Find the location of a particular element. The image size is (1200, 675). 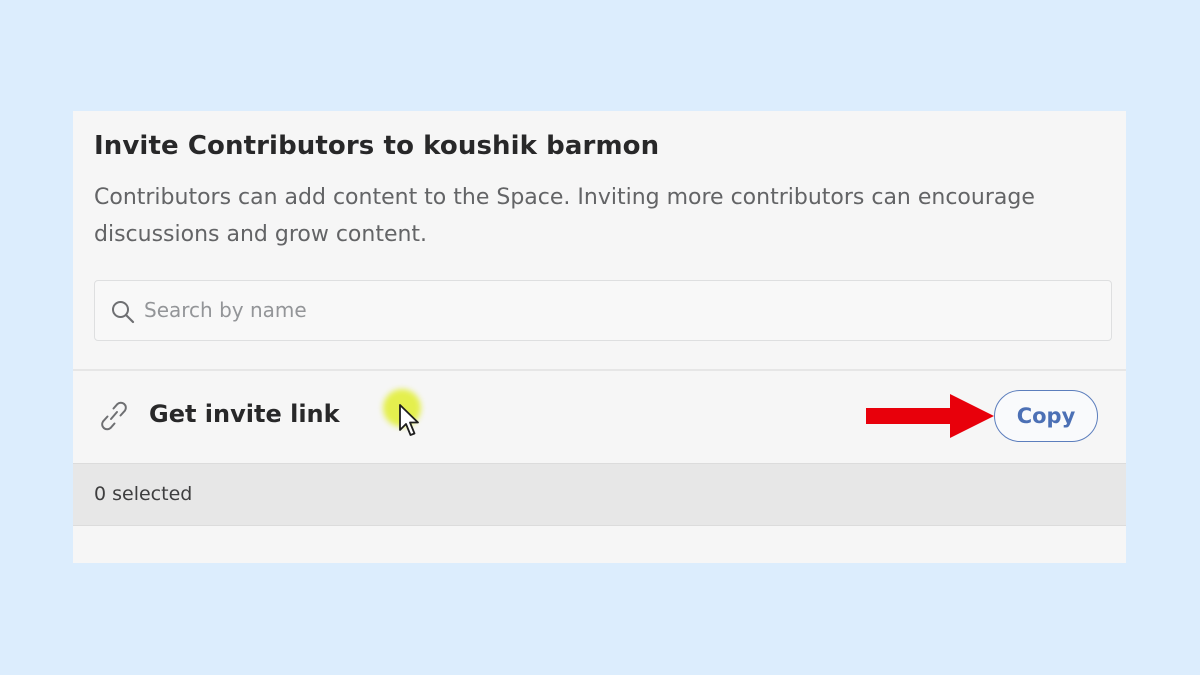

copy-invite-link-button: Copy is located at coordinates (1046, 416).